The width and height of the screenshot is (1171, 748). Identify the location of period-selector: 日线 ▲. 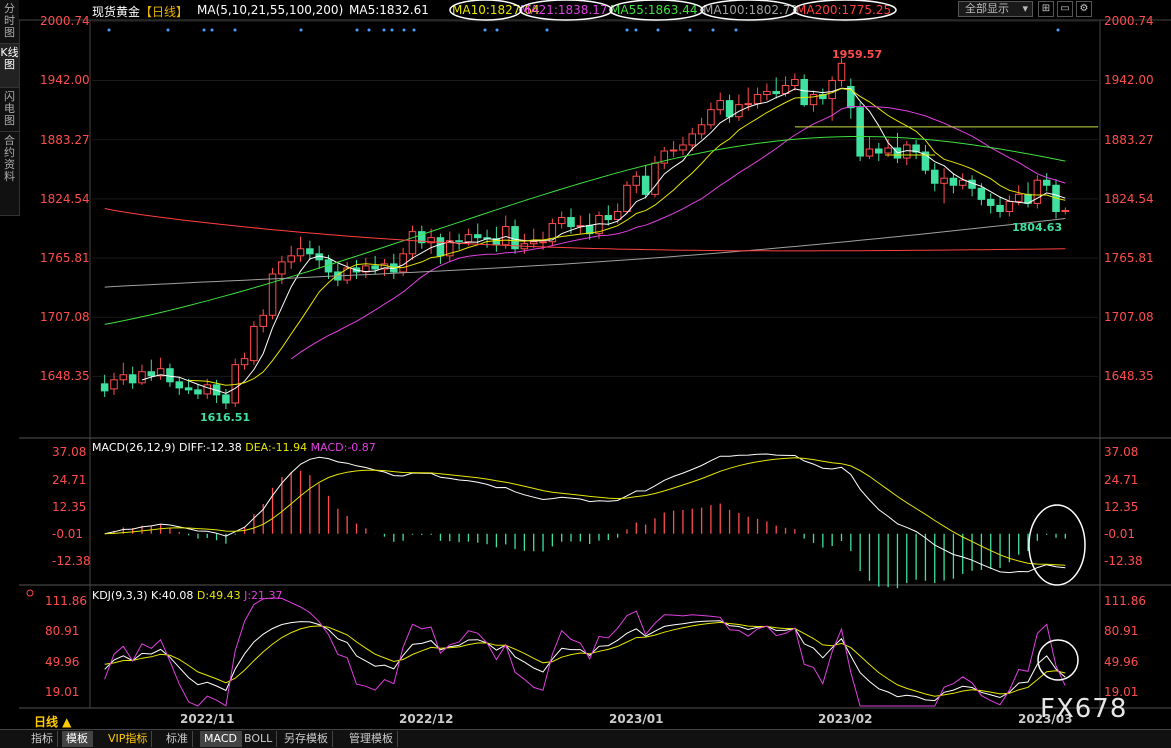
(52, 721).